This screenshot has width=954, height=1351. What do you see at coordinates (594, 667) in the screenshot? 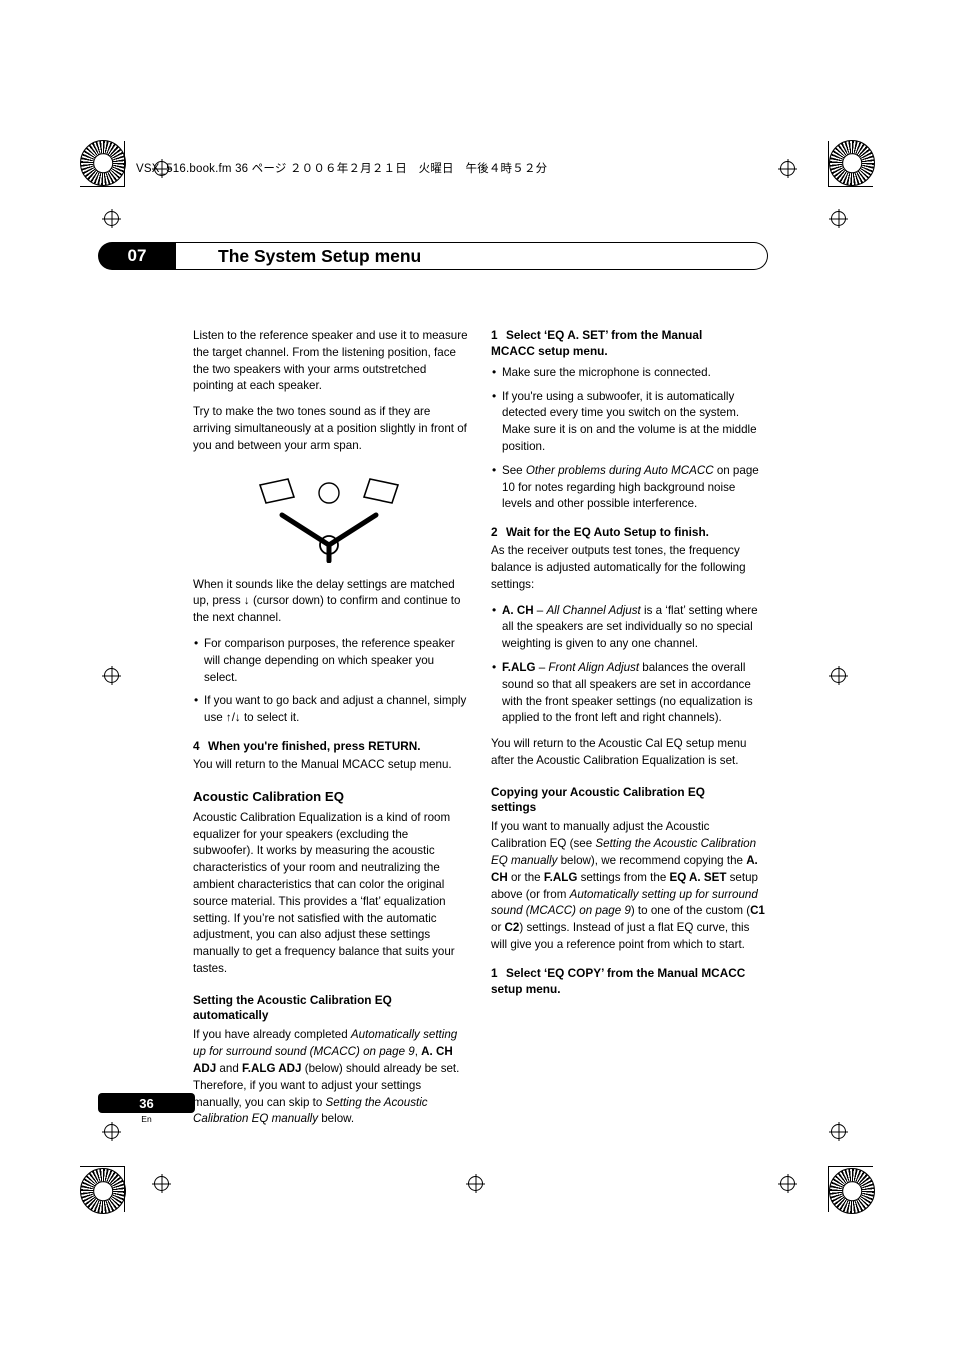
I see `italic-front-align-adjust: Front Align Adjust` at bounding box center [594, 667].